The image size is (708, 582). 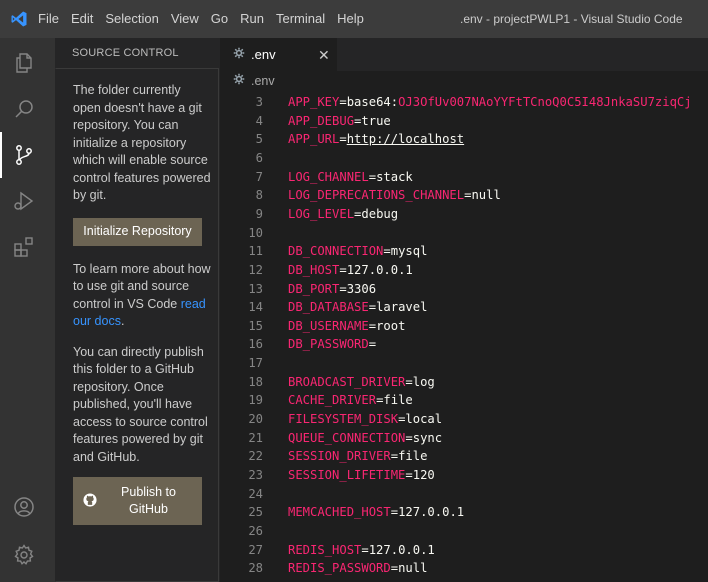 I want to click on line-number: 13, so click(x=255, y=288).